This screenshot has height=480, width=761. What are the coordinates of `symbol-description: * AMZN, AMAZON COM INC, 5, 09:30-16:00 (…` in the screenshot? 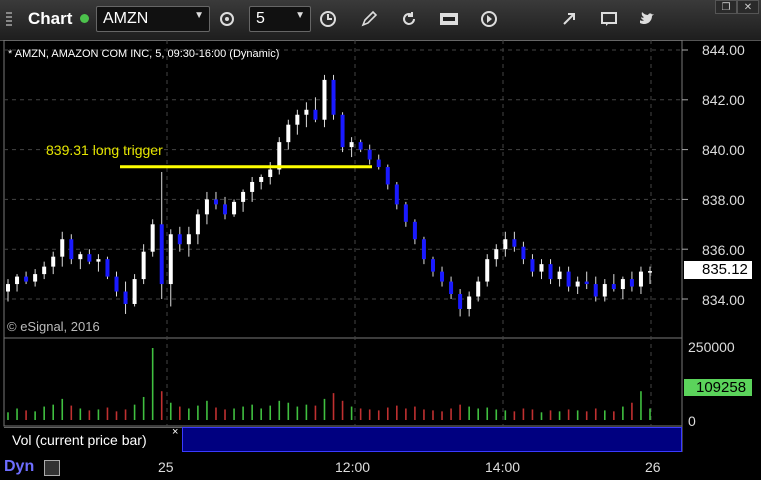 It's located at (144, 54).